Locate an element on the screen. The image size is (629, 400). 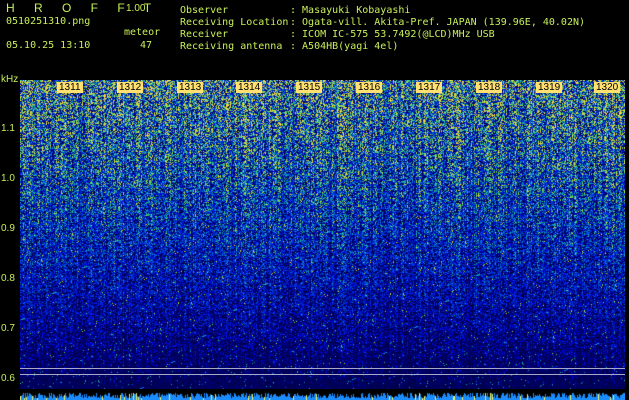
antenna-value: : A504HB(yagi 4el) is located at coordinates (344, 46).